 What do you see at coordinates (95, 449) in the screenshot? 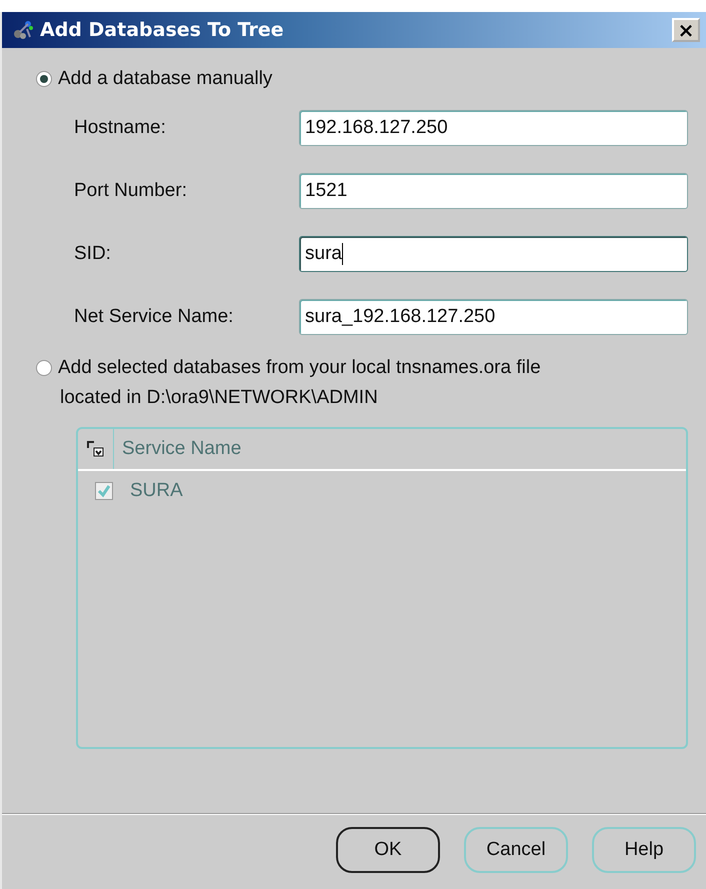
I see `checkbox-column-icon` at bounding box center [95, 449].